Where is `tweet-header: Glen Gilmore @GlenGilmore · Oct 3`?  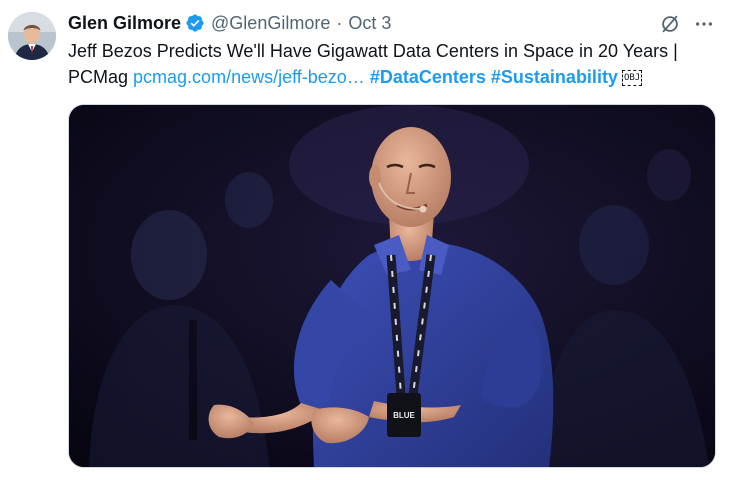 tweet-header: Glen Gilmore @GlenGilmore · Oct 3 is located at coordinates (362, 23).